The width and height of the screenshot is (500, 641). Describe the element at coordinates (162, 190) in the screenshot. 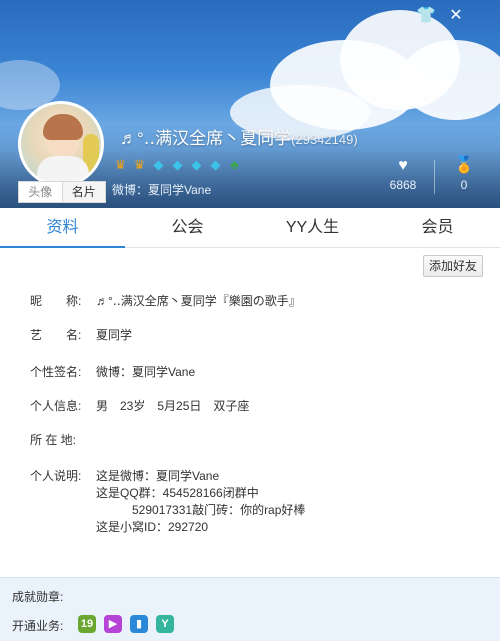

I see `weibo-line: 微博：夏同学Vane` at that location.